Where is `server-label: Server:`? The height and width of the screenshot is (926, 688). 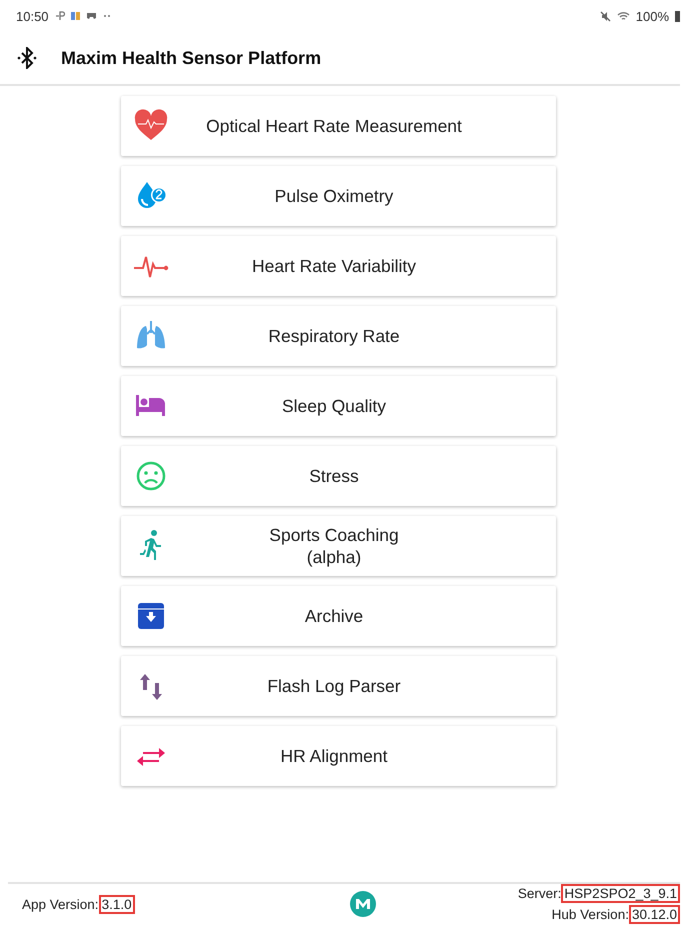 server-label: Server: is located at coordinates (540, 893).